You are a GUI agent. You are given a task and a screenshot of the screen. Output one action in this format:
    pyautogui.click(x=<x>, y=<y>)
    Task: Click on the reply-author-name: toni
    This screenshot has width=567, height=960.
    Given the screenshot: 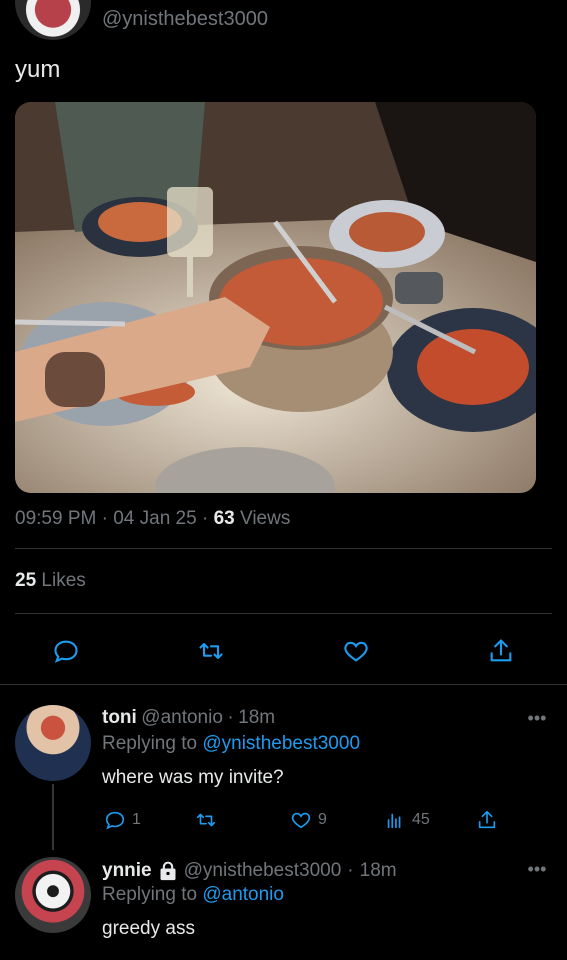 What is the action you would take?
    pyautogui.click(x=119, y=717)
    